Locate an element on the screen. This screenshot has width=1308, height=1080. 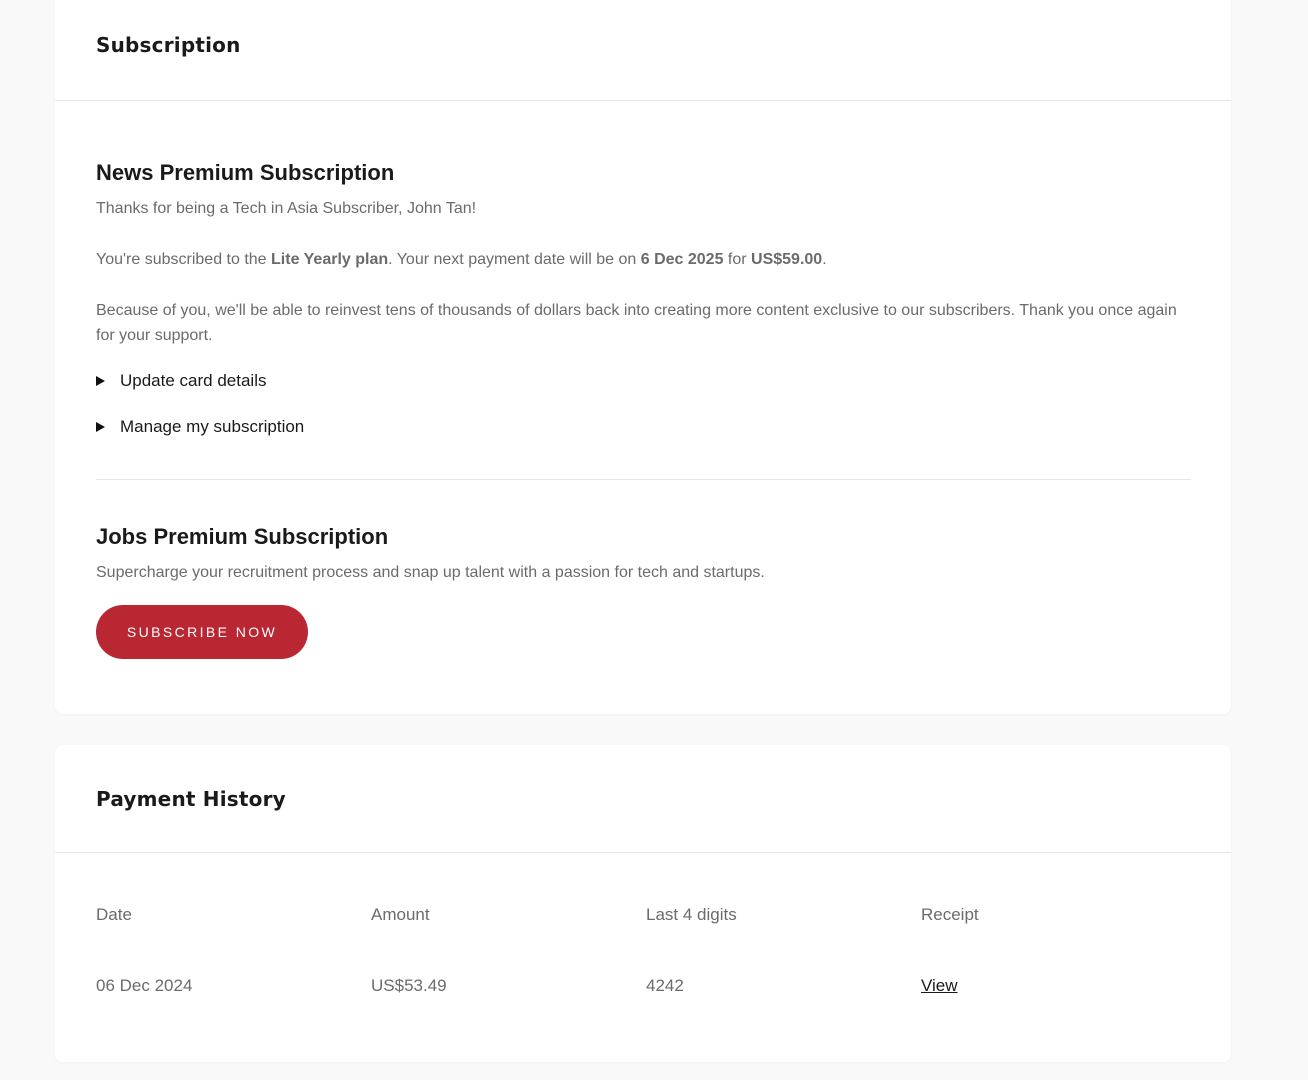
manage-subscription-toggle: Manage my subscription is located at coordinates (200, 427).